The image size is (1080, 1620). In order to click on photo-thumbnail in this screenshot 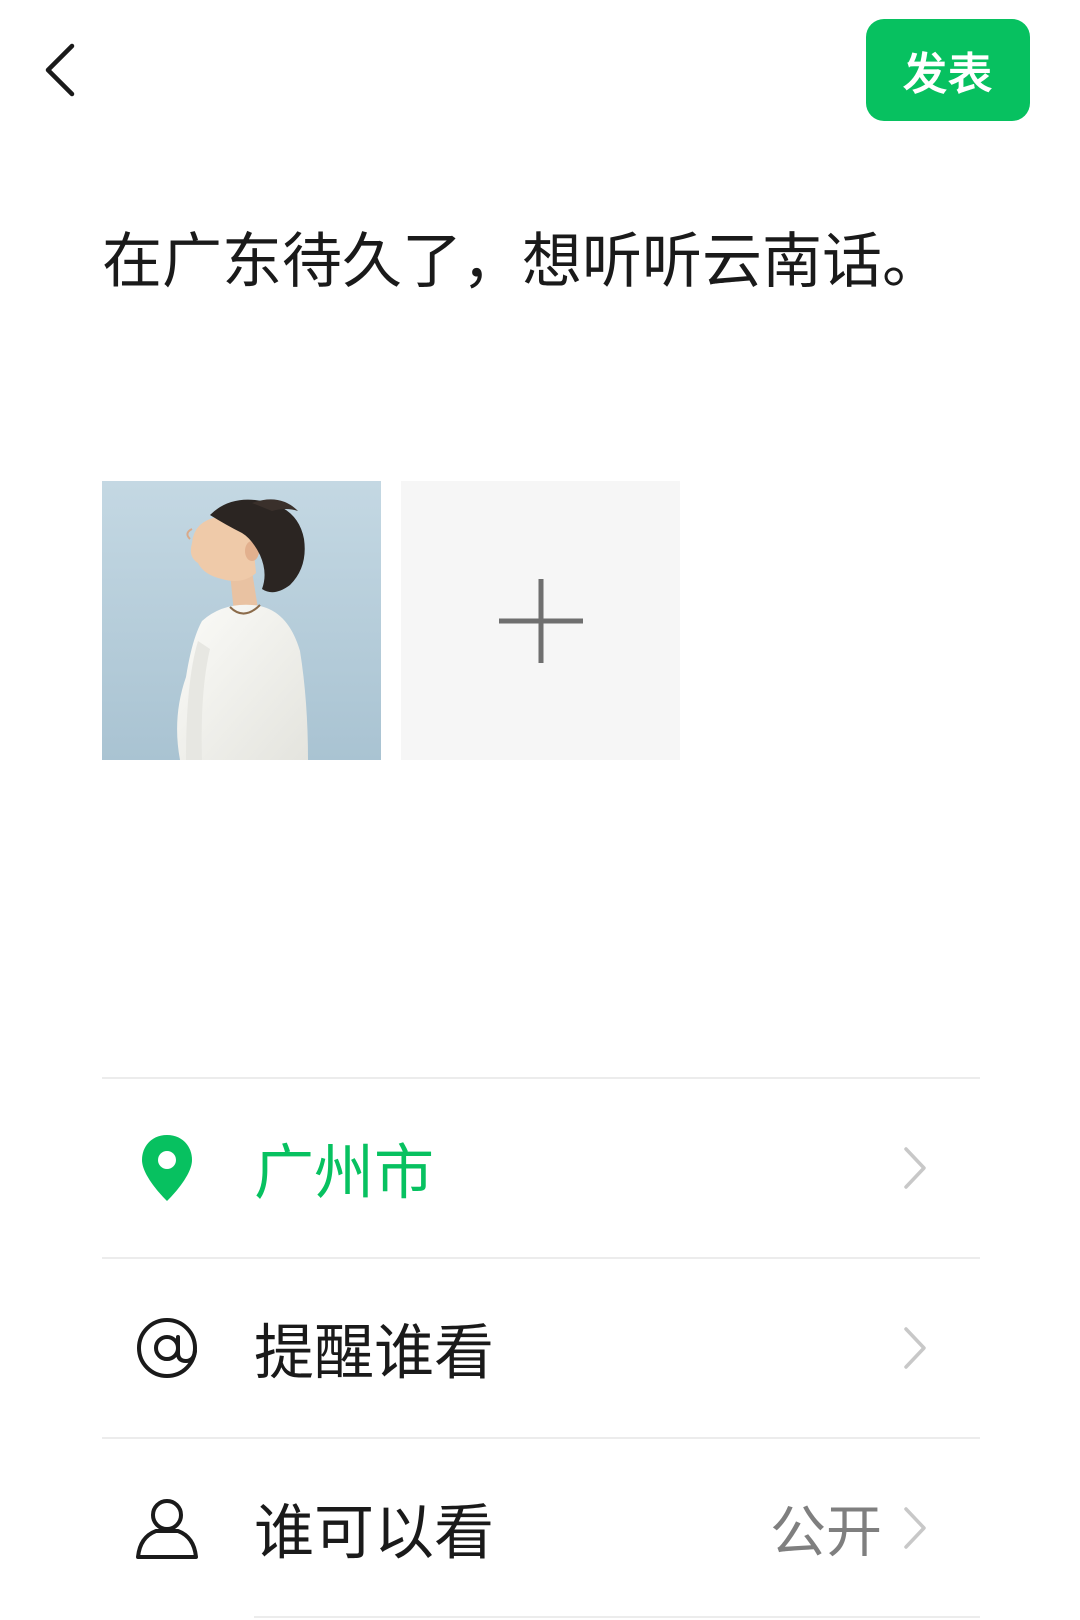, I will do `click(241, 620)`.